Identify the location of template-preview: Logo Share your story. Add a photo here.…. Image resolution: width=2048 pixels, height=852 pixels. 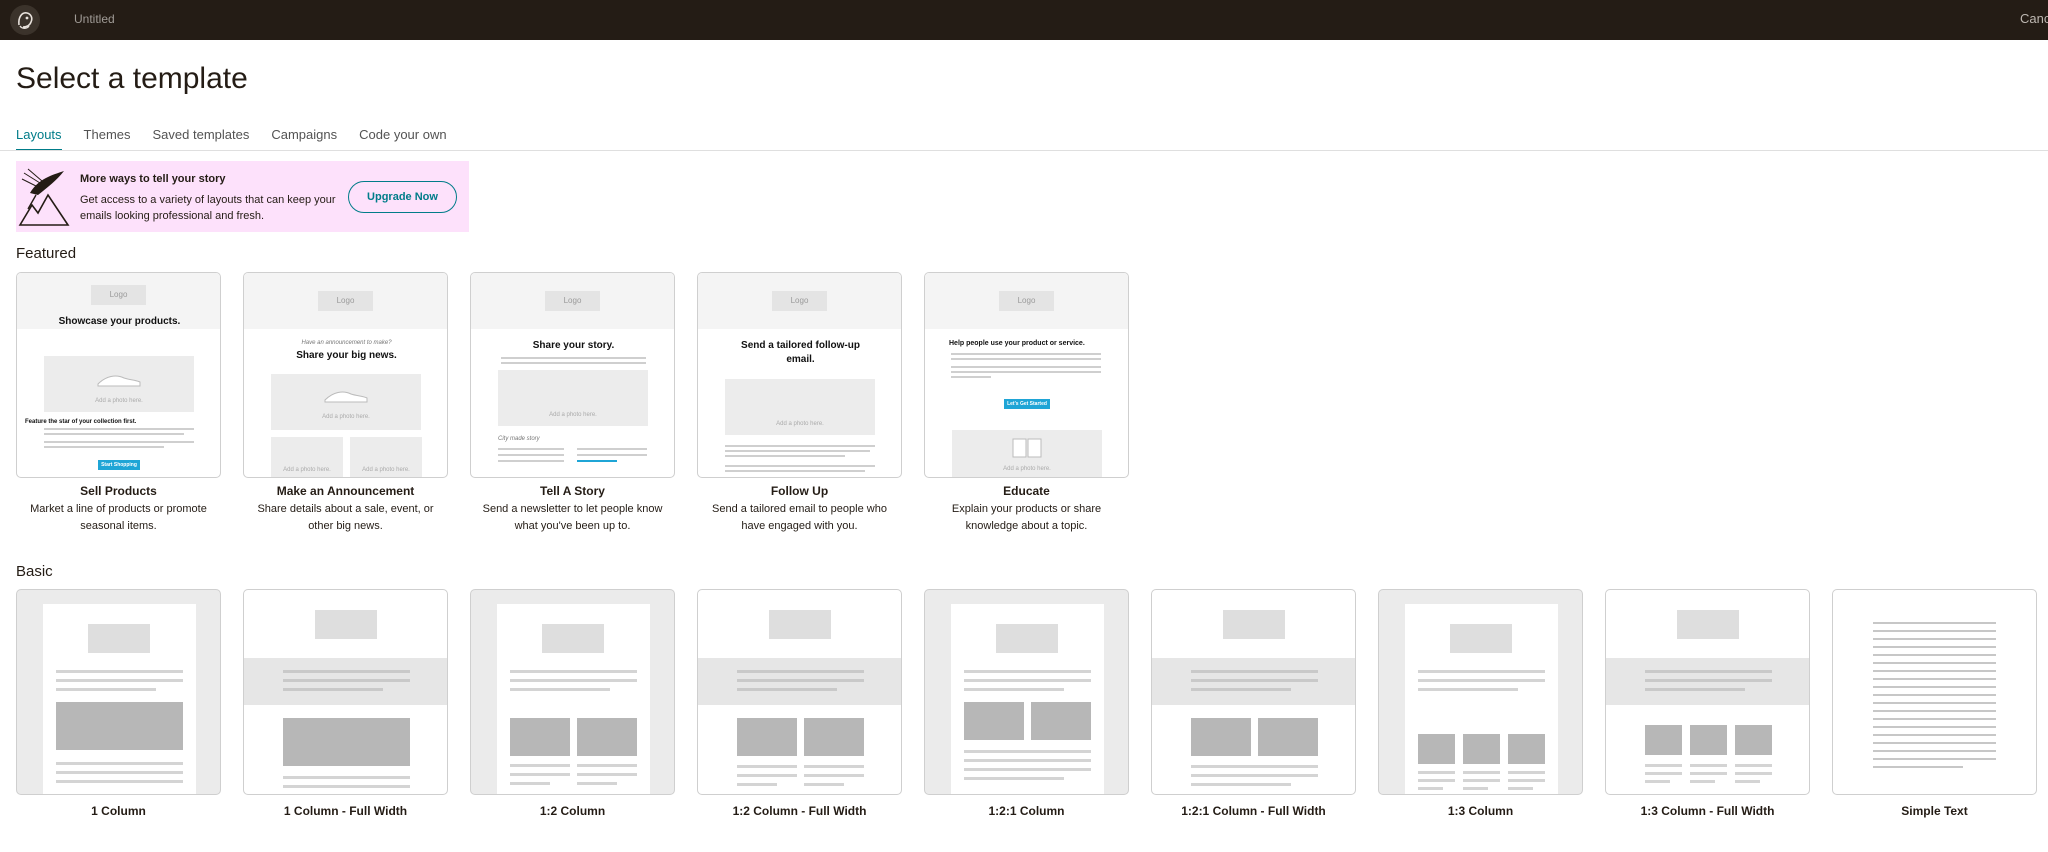
(572, 375).